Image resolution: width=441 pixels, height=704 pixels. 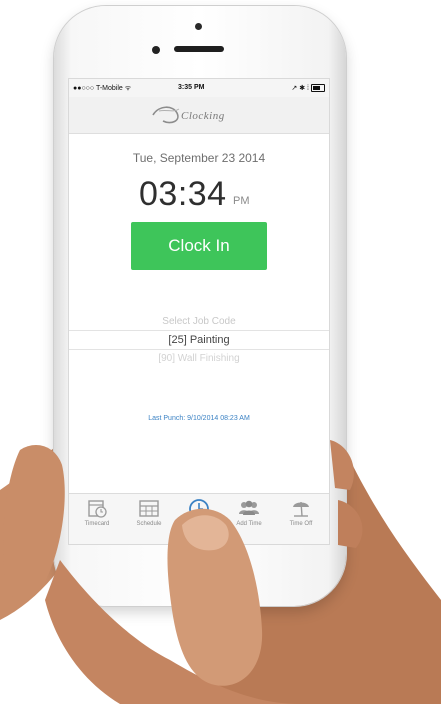 What do you see at coordinates (156, 50) in the screenshot?
I see `front-camera` at bounding box center [156, 50].